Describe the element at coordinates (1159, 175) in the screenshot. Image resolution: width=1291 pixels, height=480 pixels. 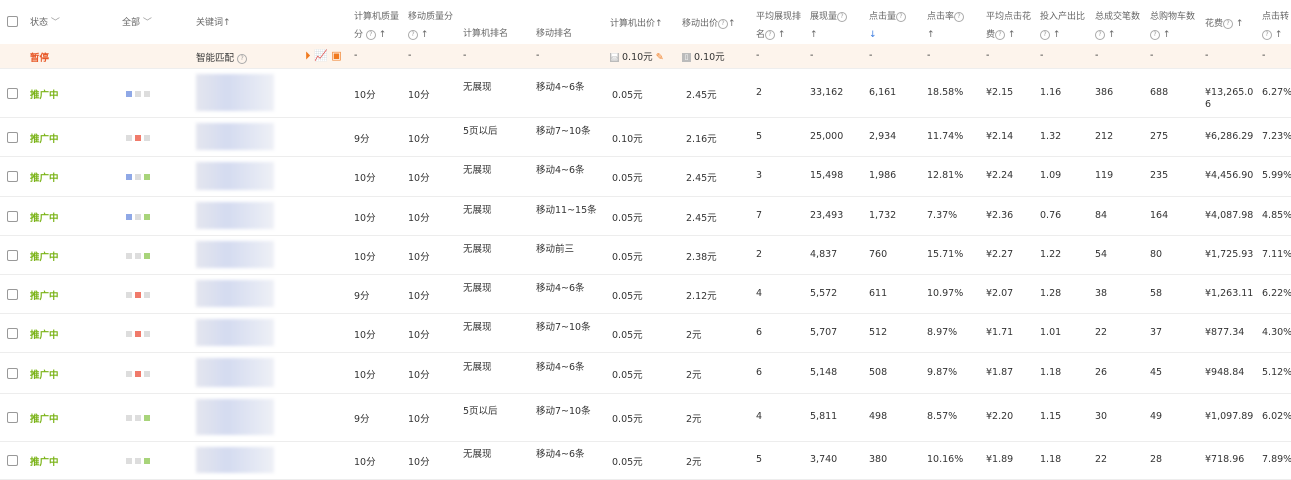
I see `carts-cell: 235` at that location.